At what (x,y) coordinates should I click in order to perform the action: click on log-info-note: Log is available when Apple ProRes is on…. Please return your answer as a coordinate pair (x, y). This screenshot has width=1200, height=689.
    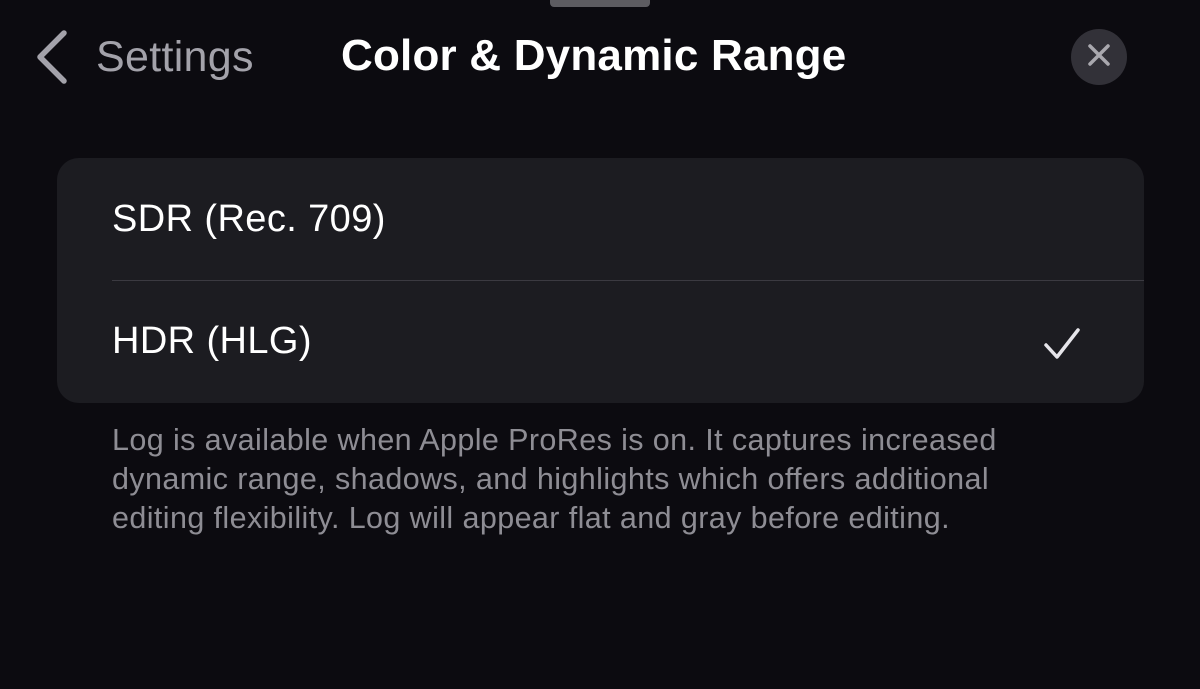
    Looking at the image, I should click on (554, 479).